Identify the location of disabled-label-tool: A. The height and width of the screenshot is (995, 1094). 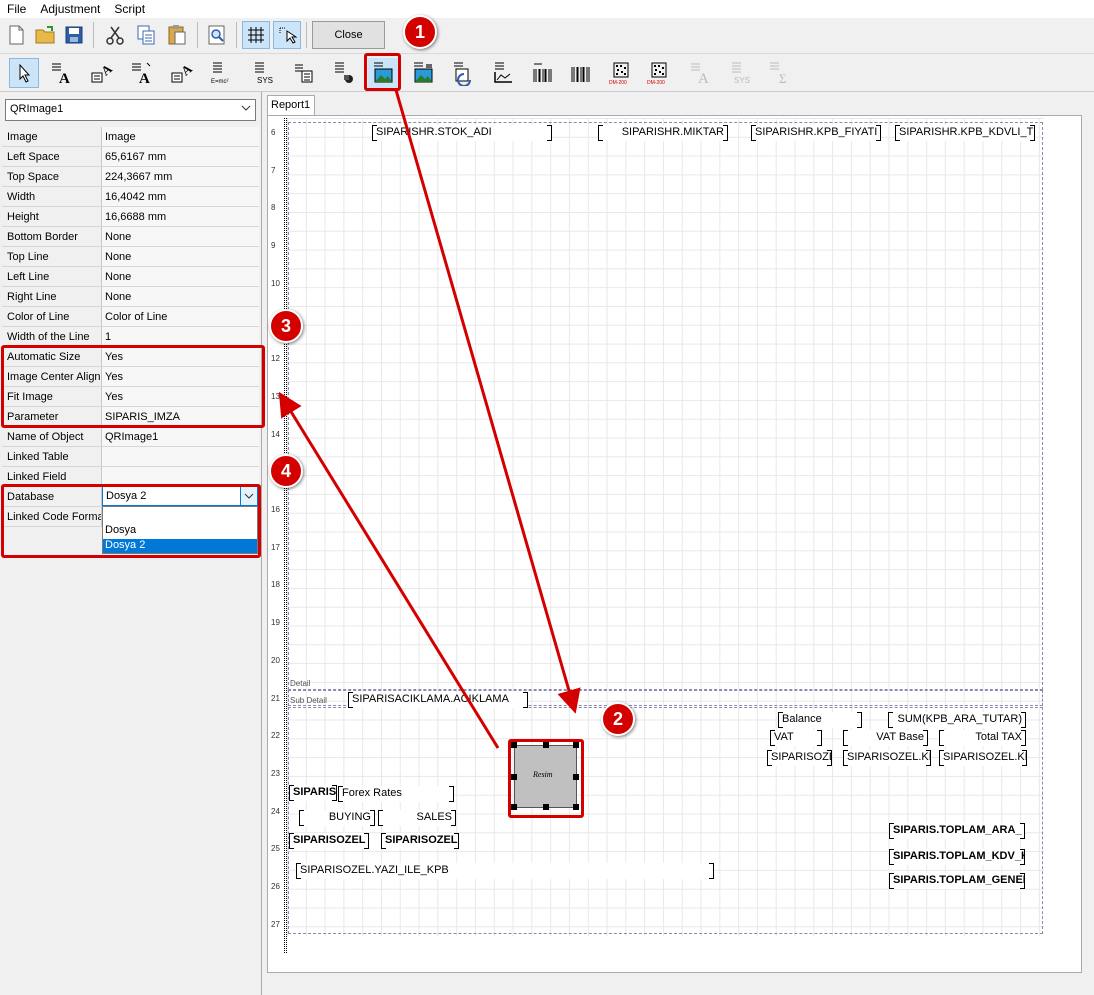
(701, 73).